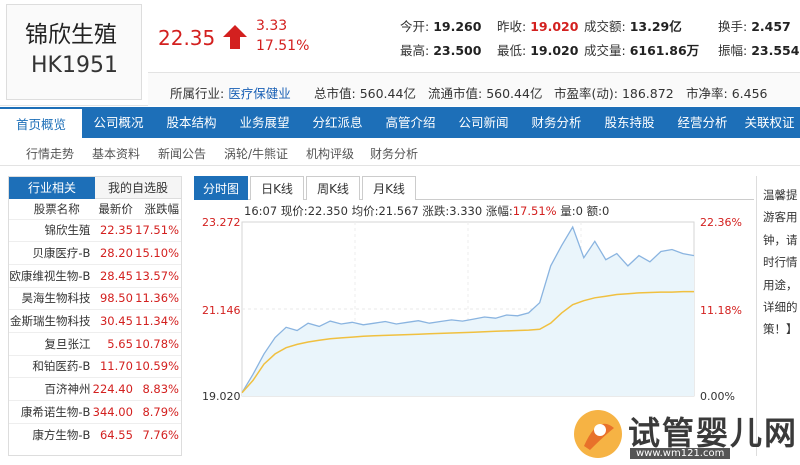 This screenshot has width=800, height=465. I want to click on price-cell: 28.20, so click(113, 253).